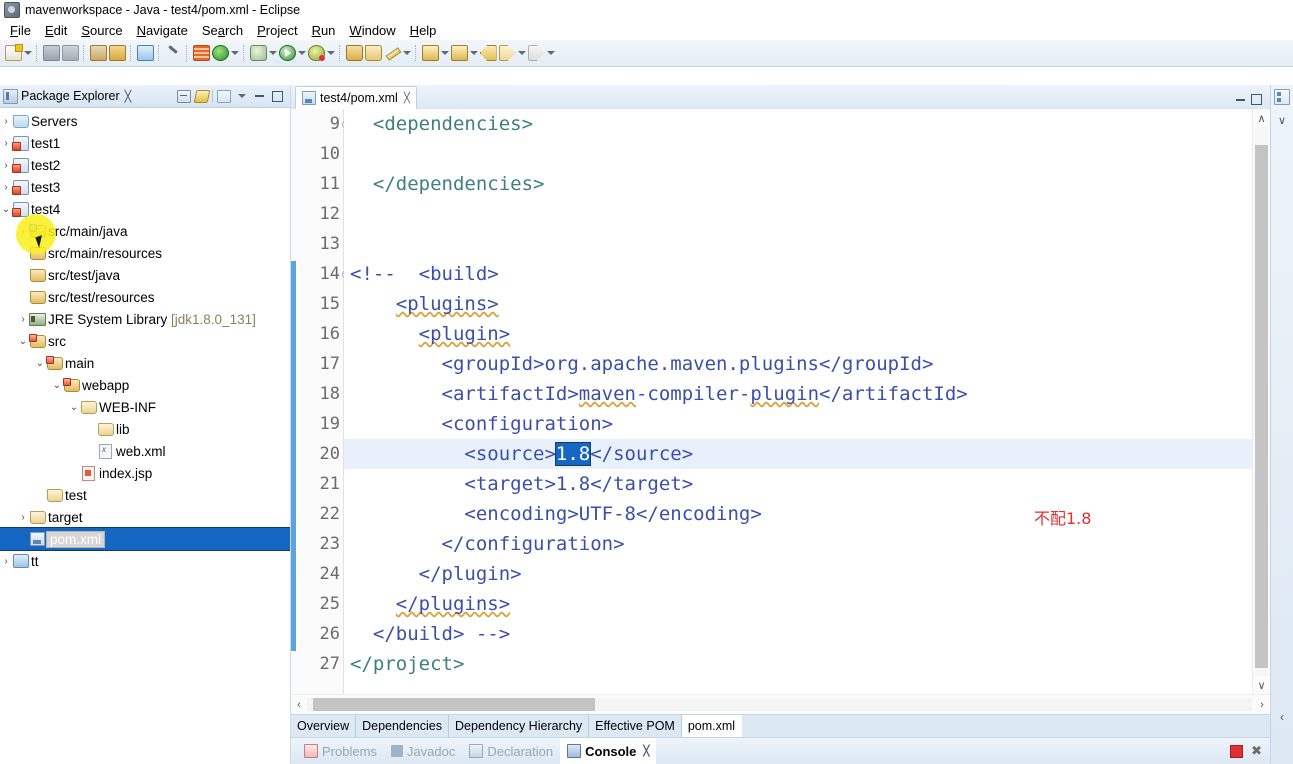  I want to click on code-line: <target>1.8</target>, so click(798, 484).